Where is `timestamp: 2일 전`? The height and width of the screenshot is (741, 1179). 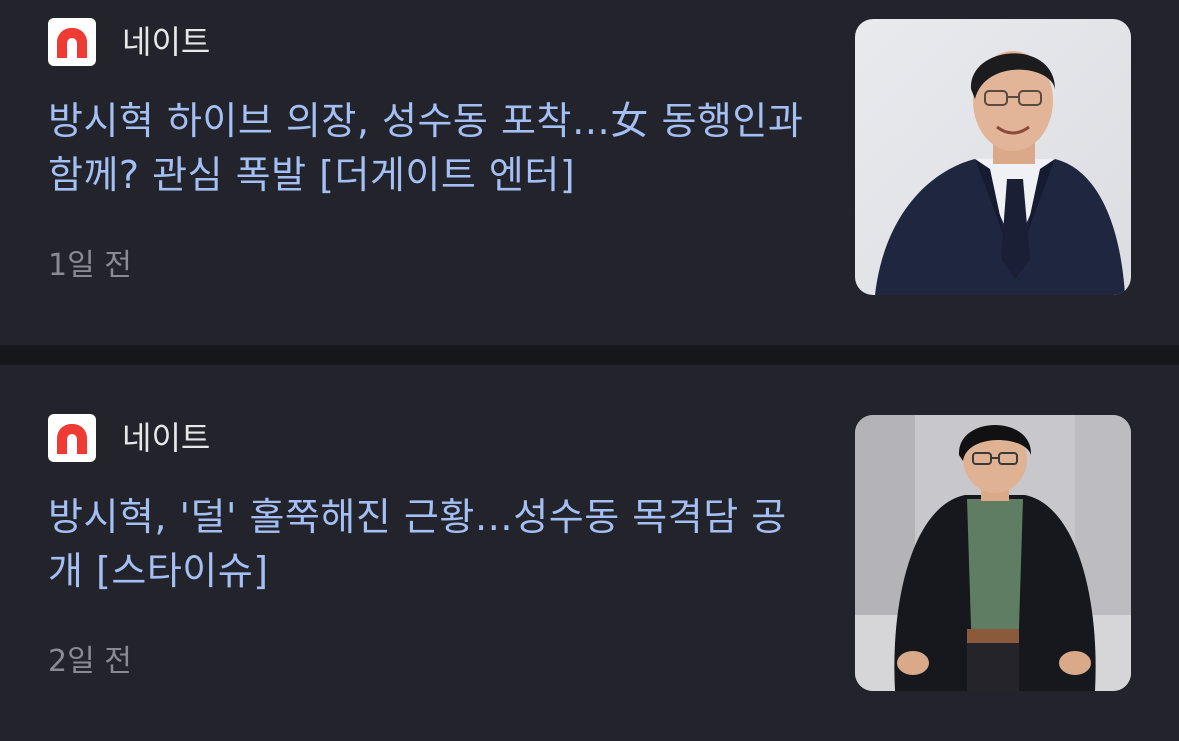 timestamp: 2일 전 is located at coordinates (90, 661).